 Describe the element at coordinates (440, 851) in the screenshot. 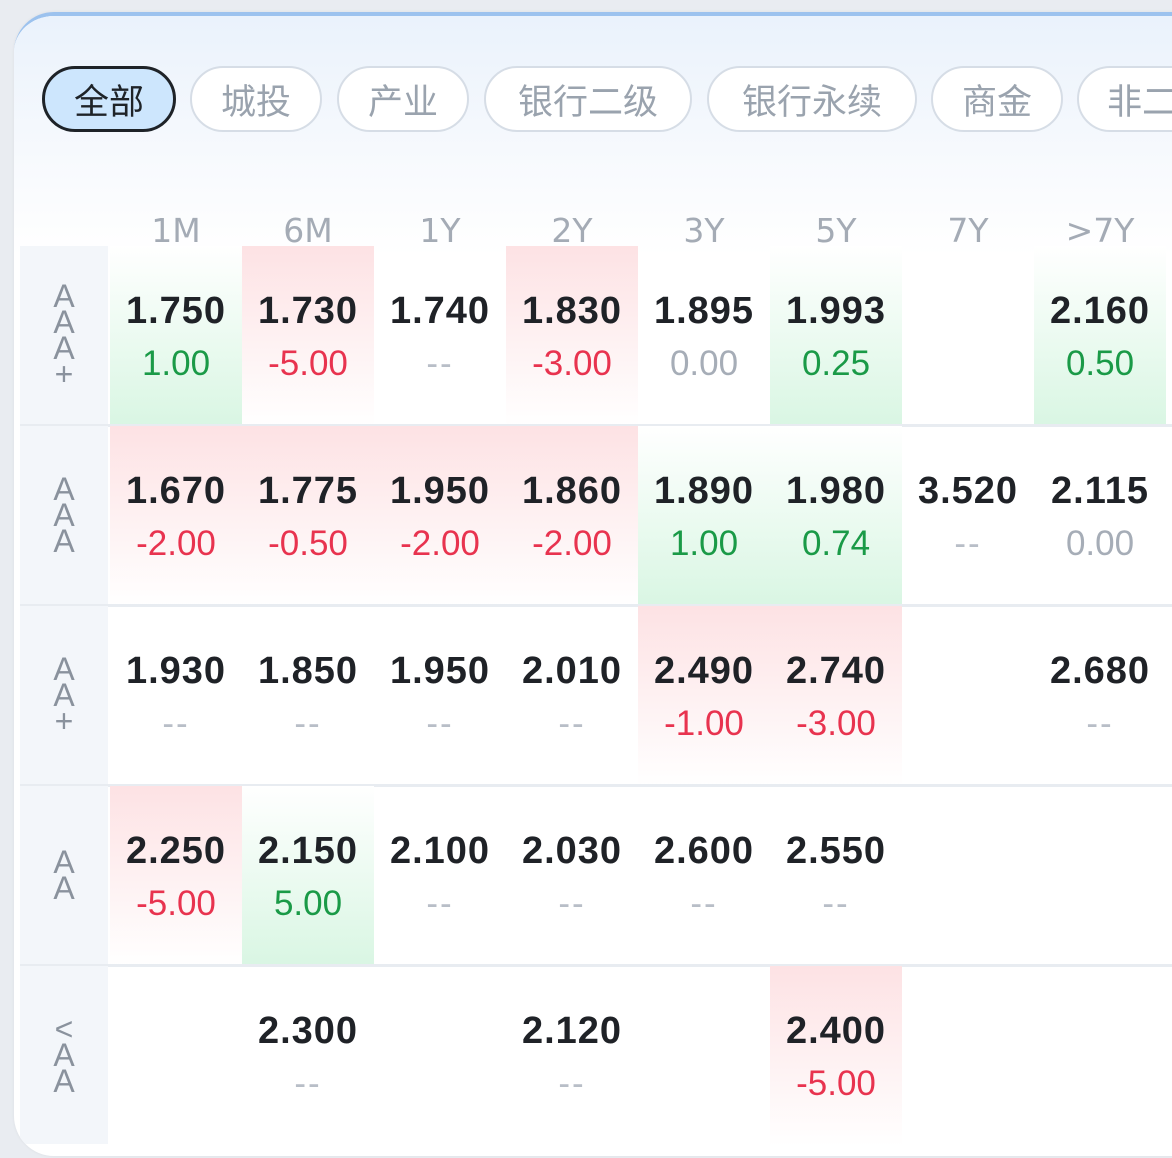

I see `yield-value: 2.100` at that location.